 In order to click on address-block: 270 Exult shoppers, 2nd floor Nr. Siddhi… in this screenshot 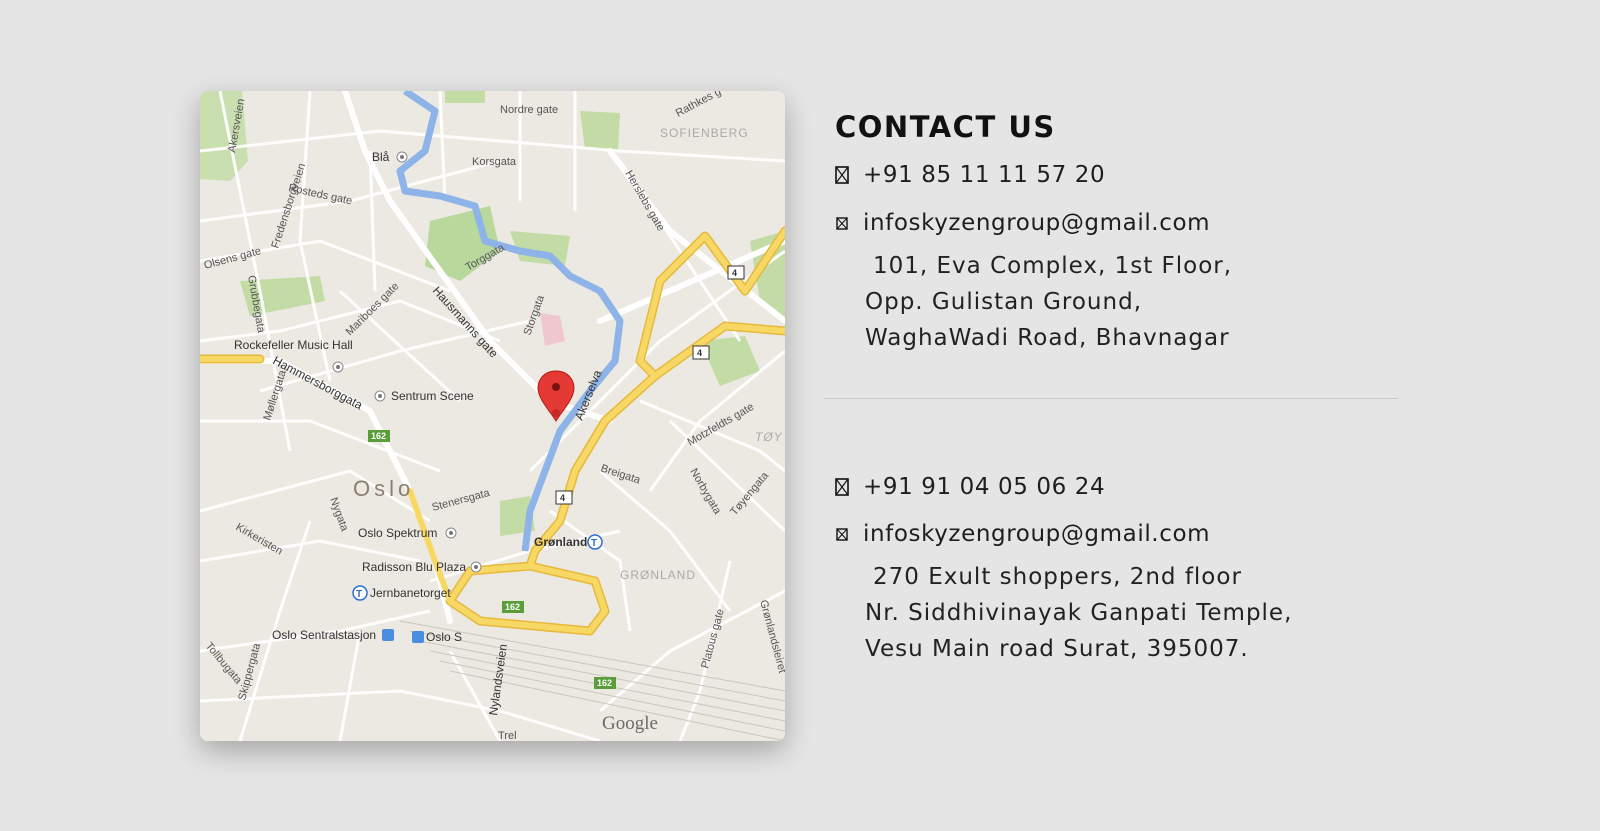, I will do `click(1078, 613)`.